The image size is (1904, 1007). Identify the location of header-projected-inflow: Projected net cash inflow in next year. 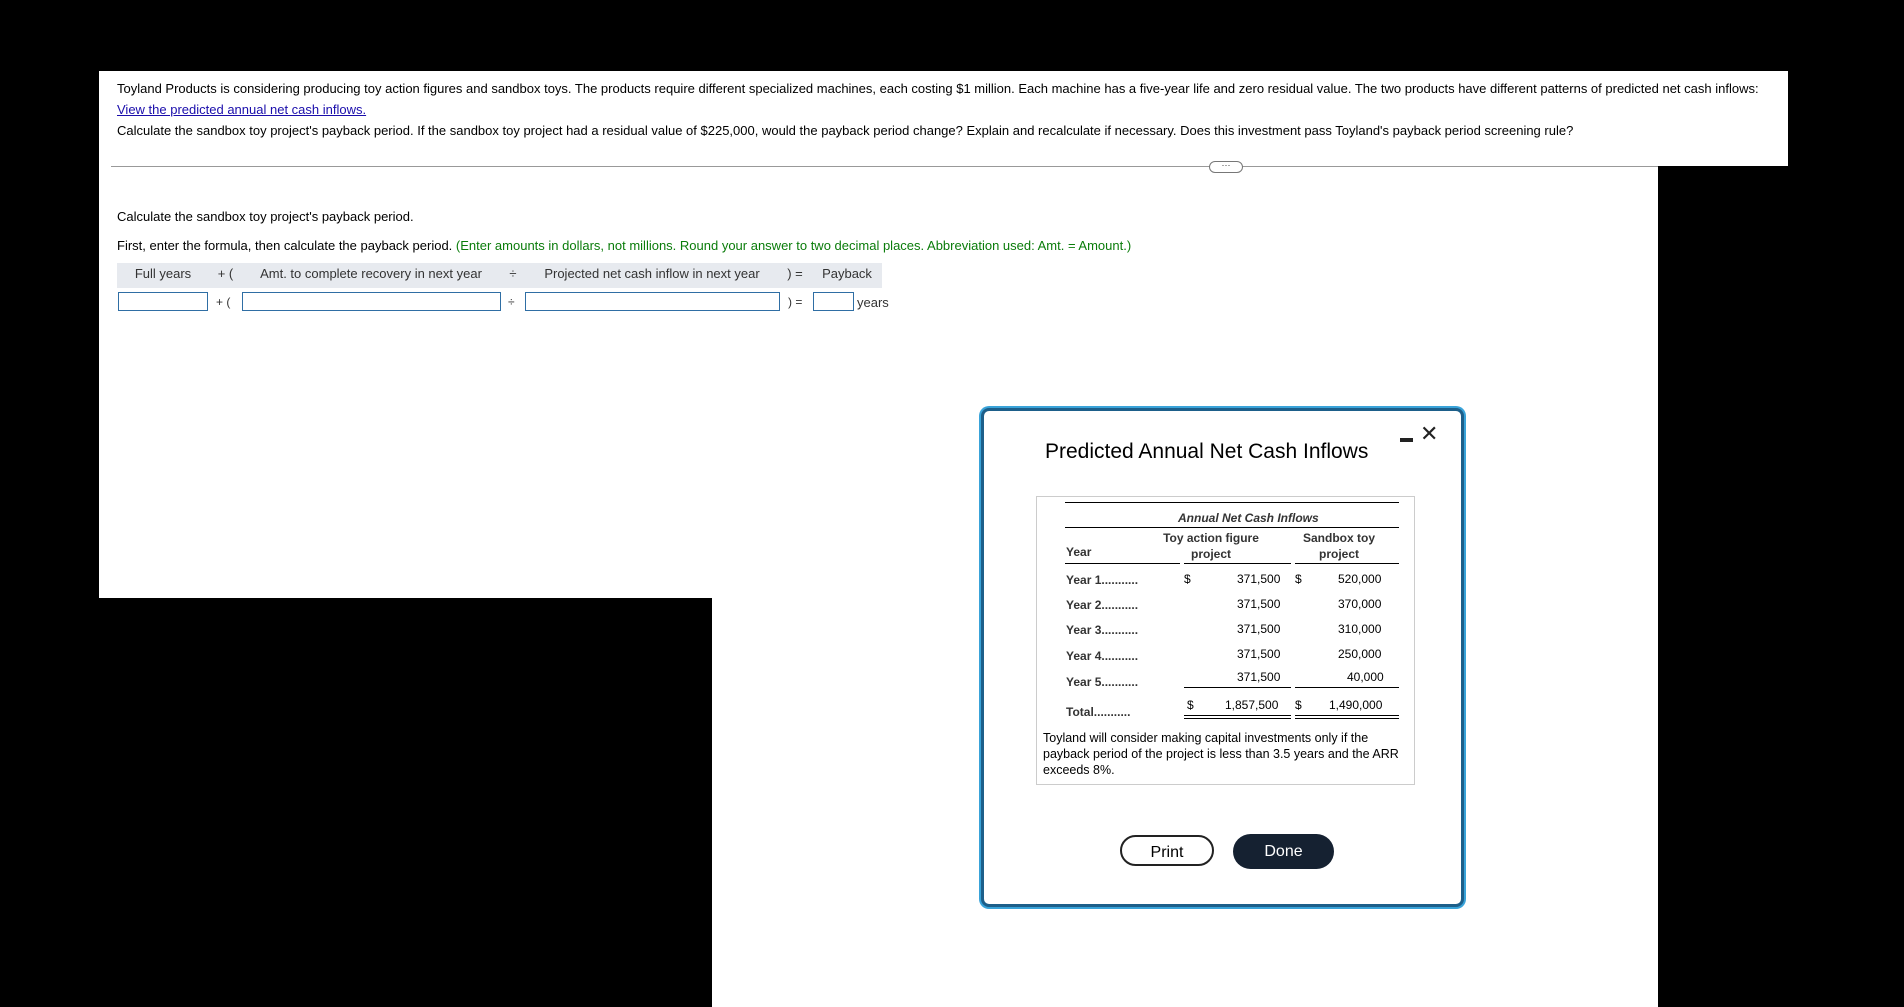
(652, 275).